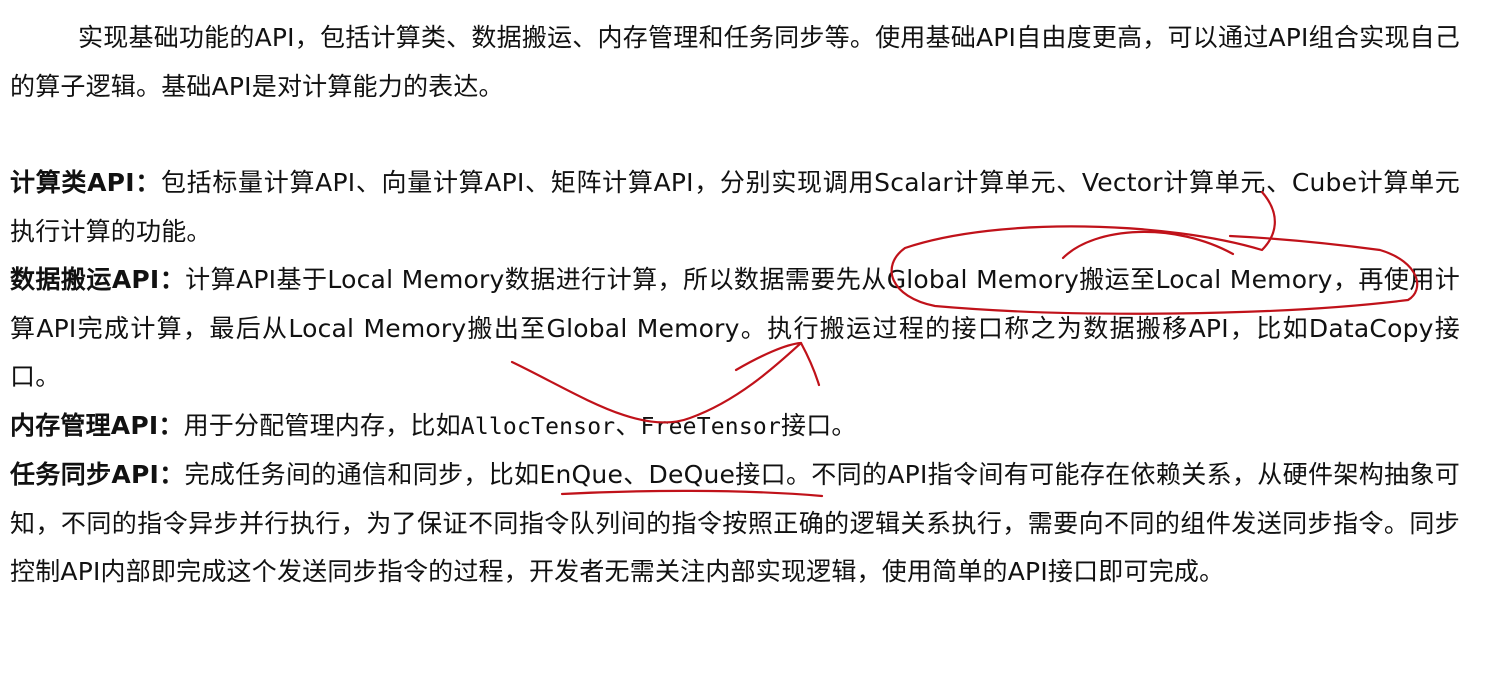 The image size is (1488, 691). Describe the element at coordinates (819, 425) in the screenshot. I see `memory-api-suffix: 接口。` at that location.